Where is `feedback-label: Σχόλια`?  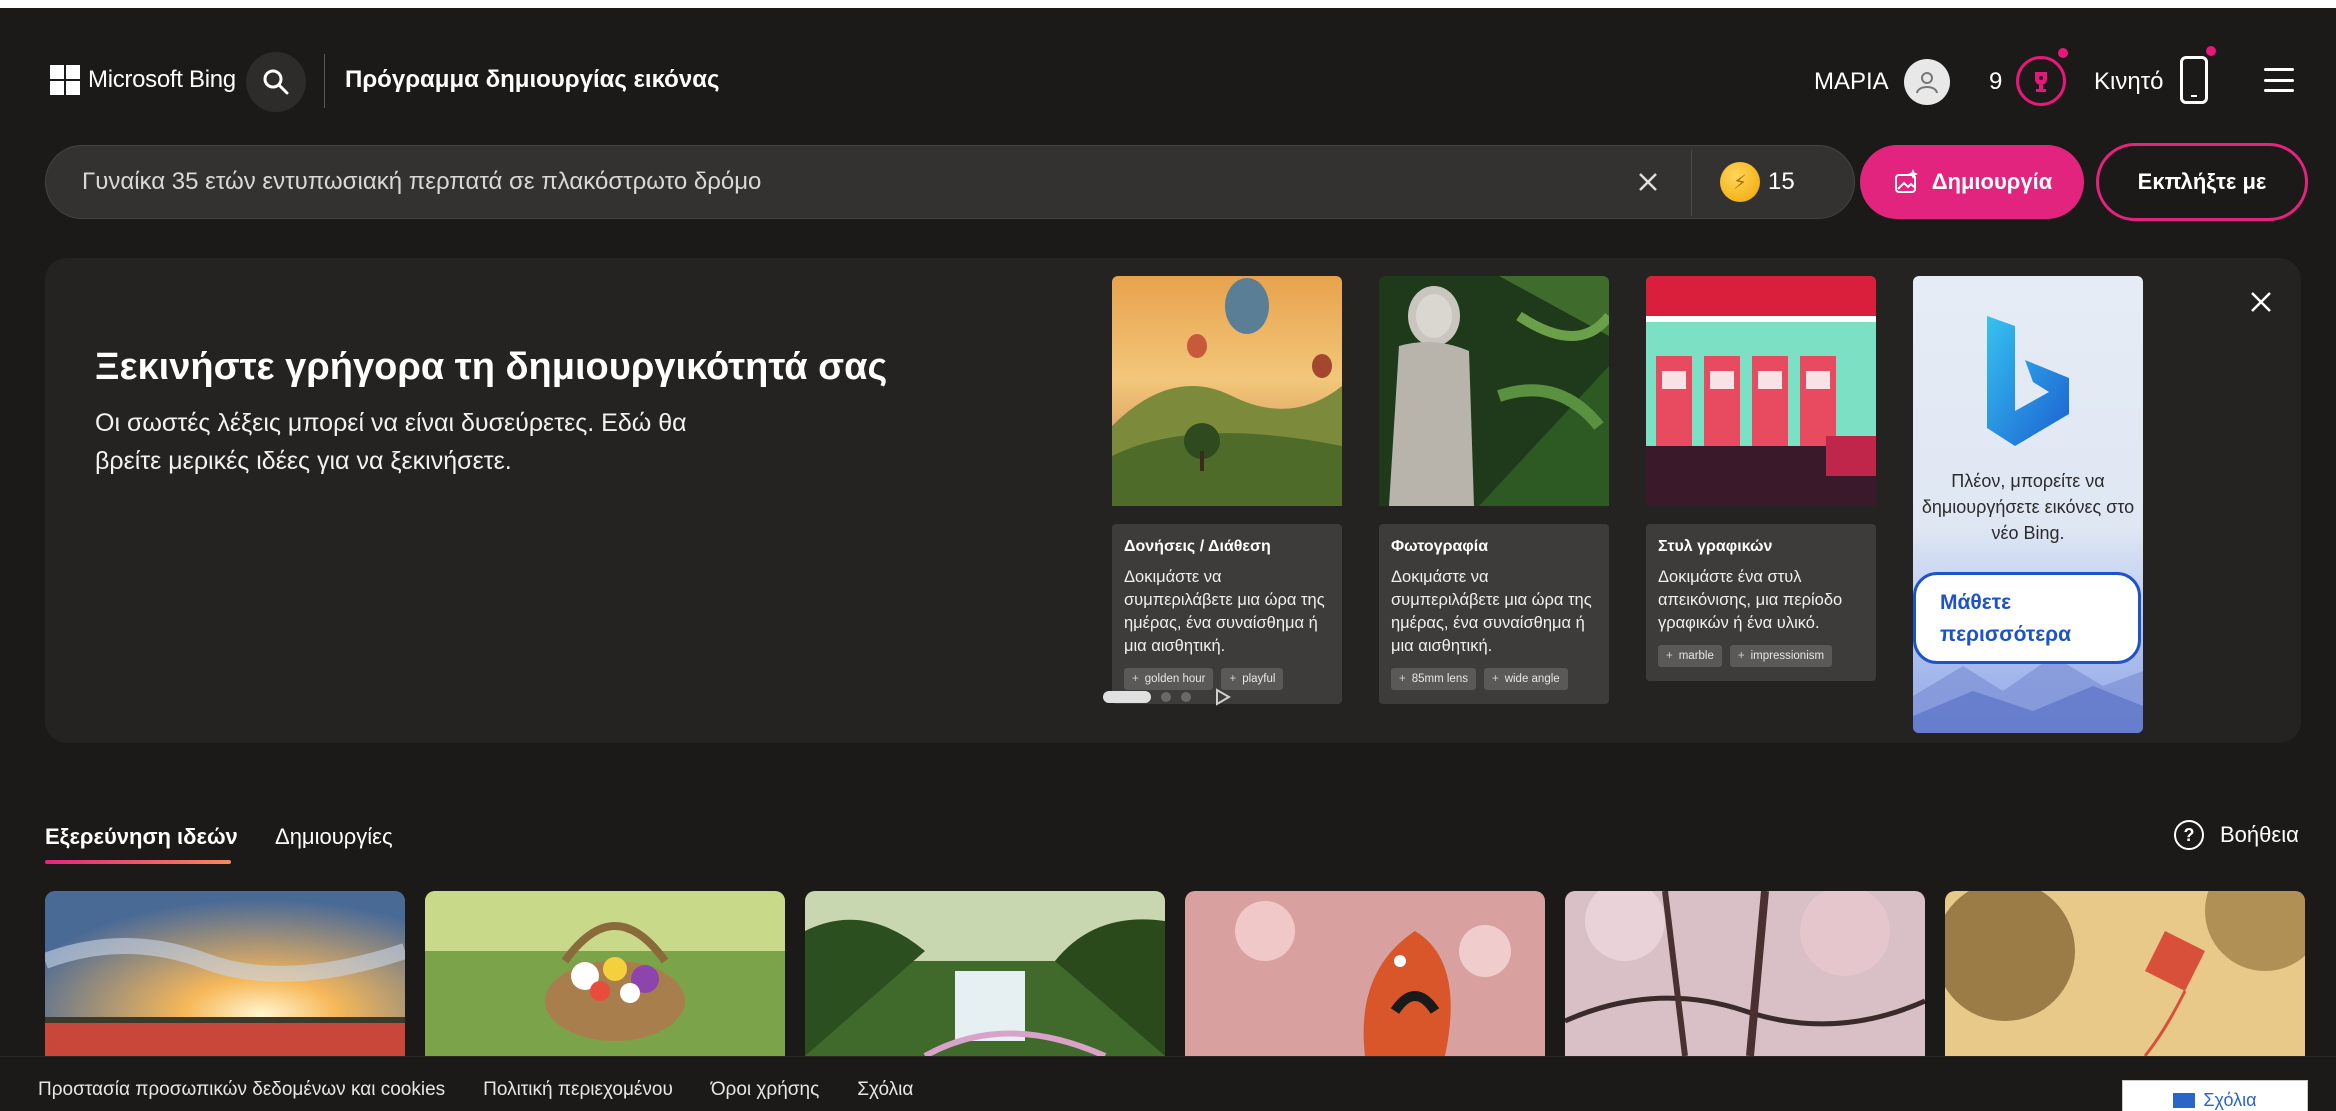 feedback-label: Σχόλια is located at coordinates (2230, 1099).